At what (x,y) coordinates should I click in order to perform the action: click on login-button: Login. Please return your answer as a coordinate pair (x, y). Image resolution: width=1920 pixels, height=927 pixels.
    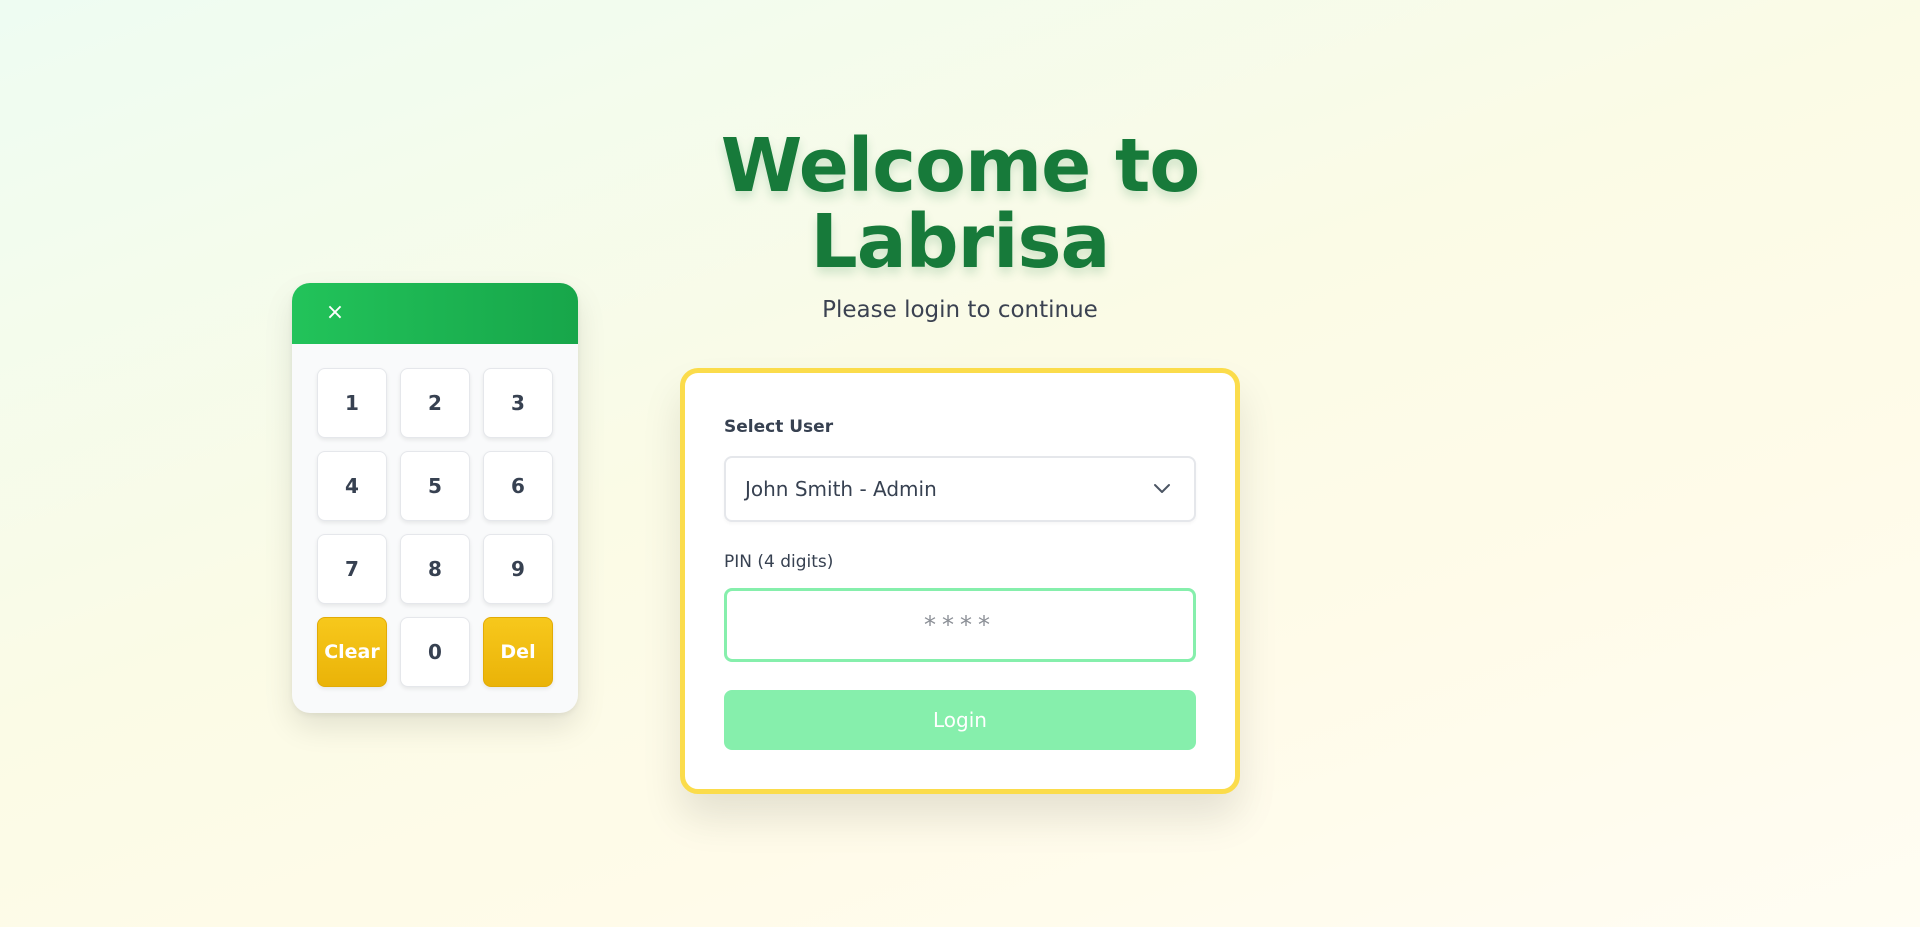
    Looking at the image, I should click on (960, 720).